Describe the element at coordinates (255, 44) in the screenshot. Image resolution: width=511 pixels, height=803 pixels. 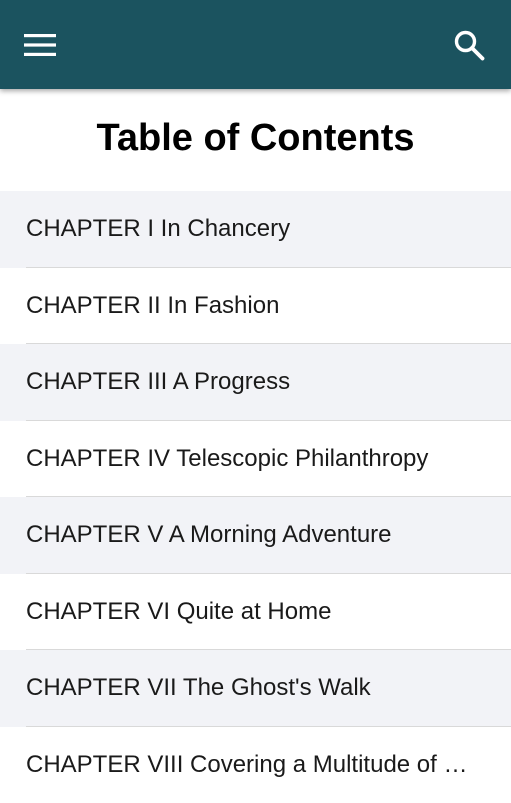
I see `app-bar` at that location.